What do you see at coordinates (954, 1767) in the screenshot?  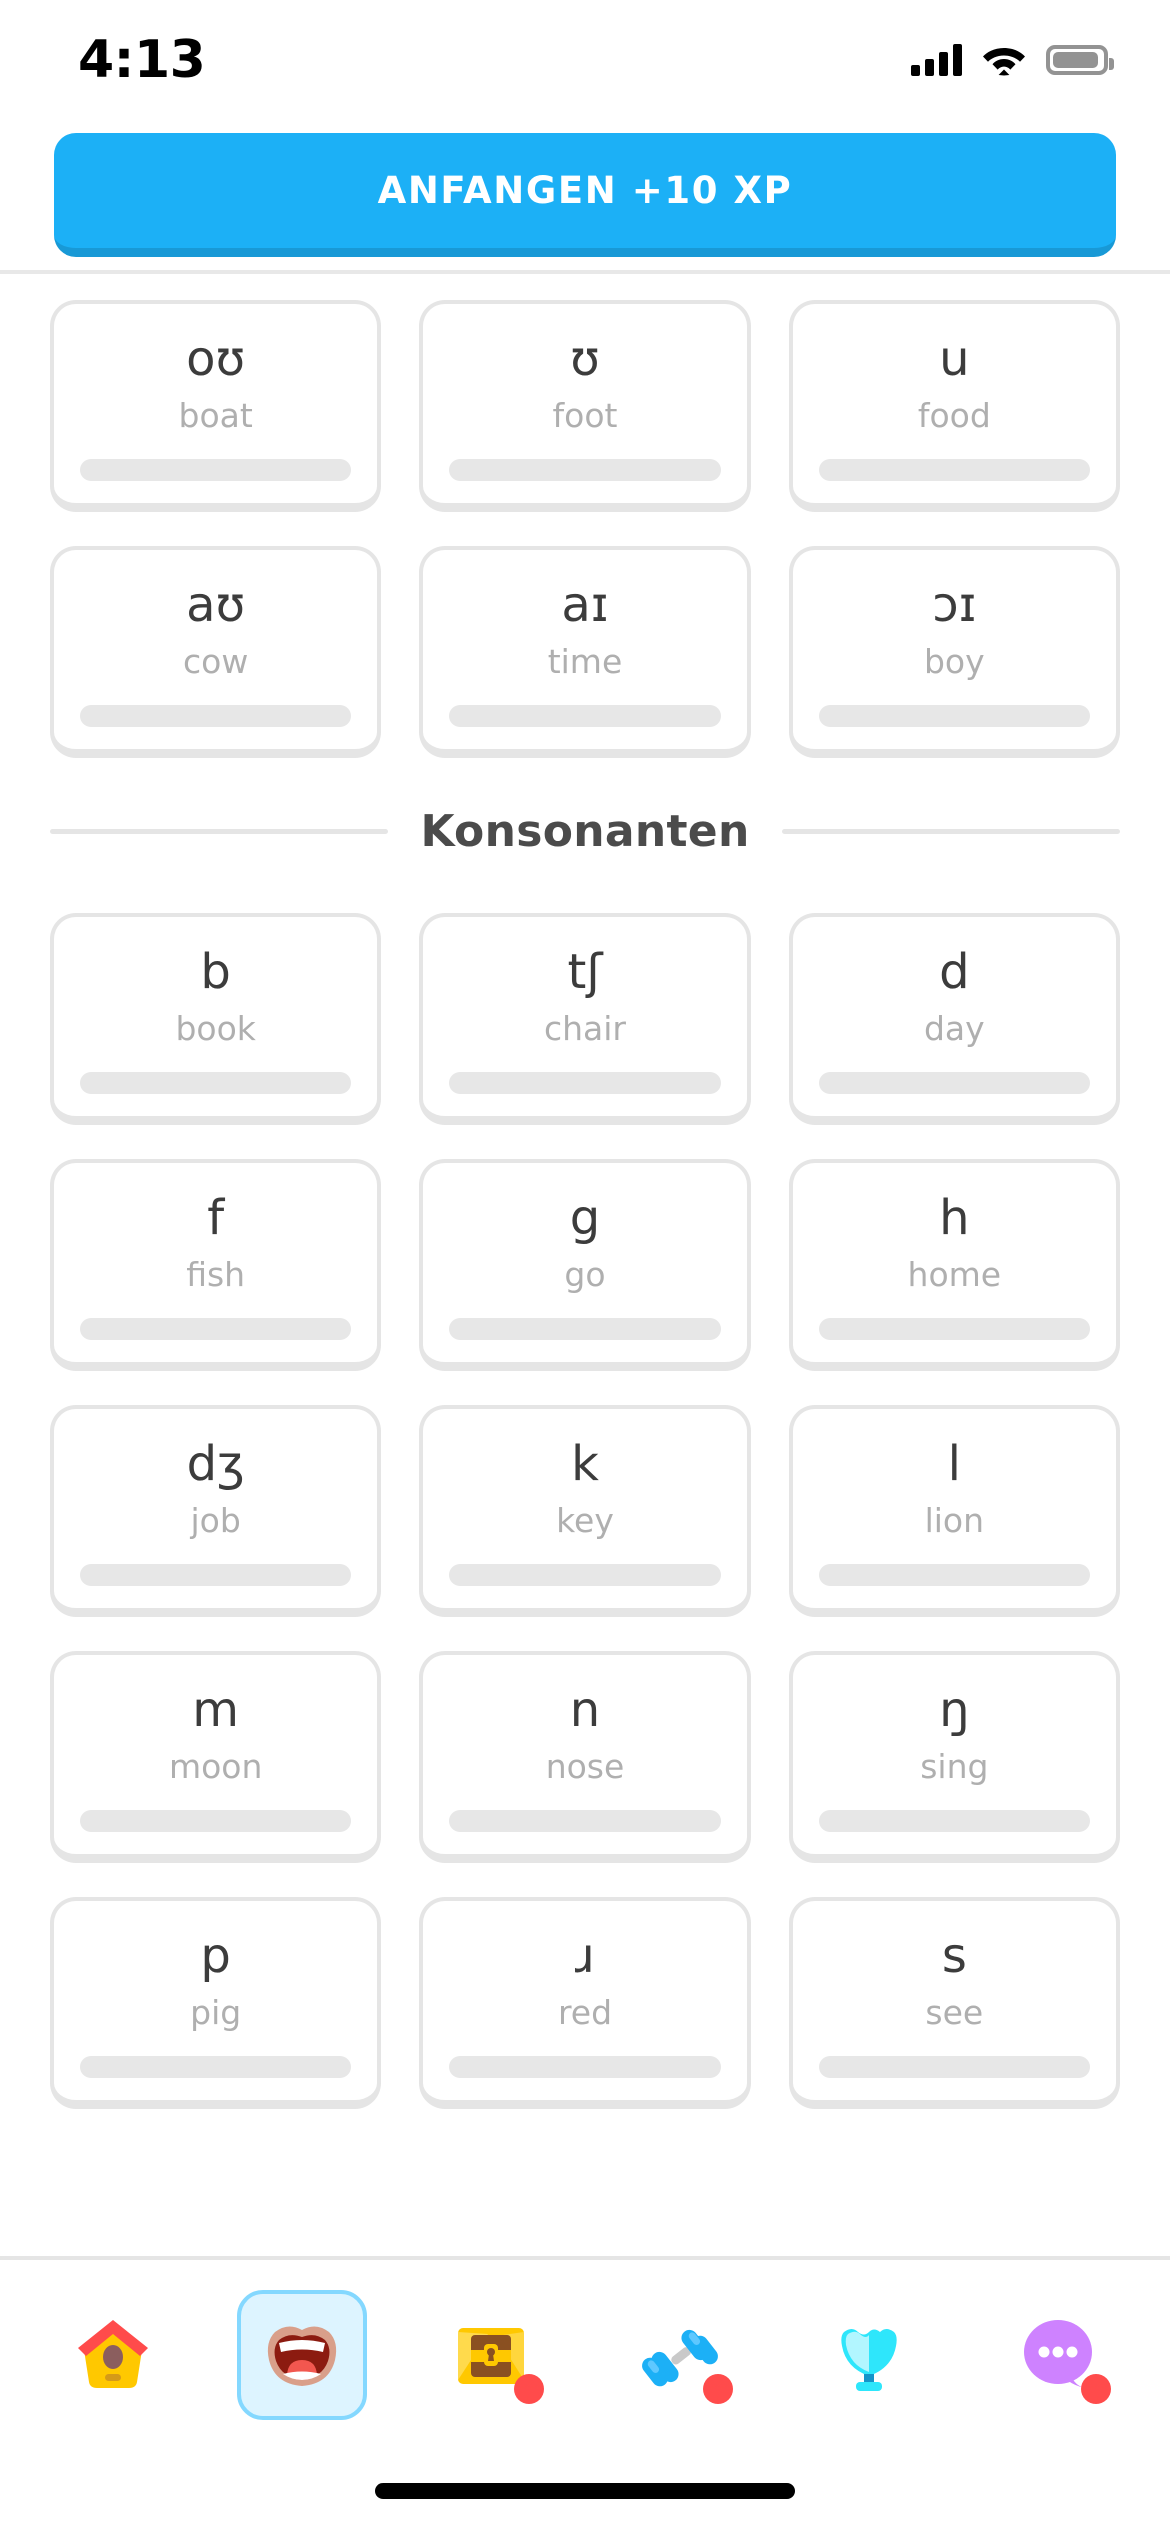 I see `phoneme-example-word: sing` at bounding box center [954, 1767].